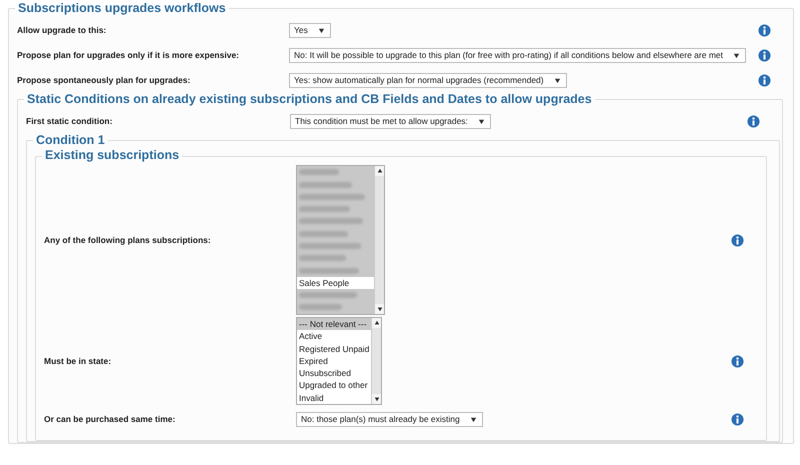  What do you see at coordinates (104, 80) in the screenshot?
I see `field-label: Propose spontaneously plan for upgrades:` at bounding box center [104, 80].